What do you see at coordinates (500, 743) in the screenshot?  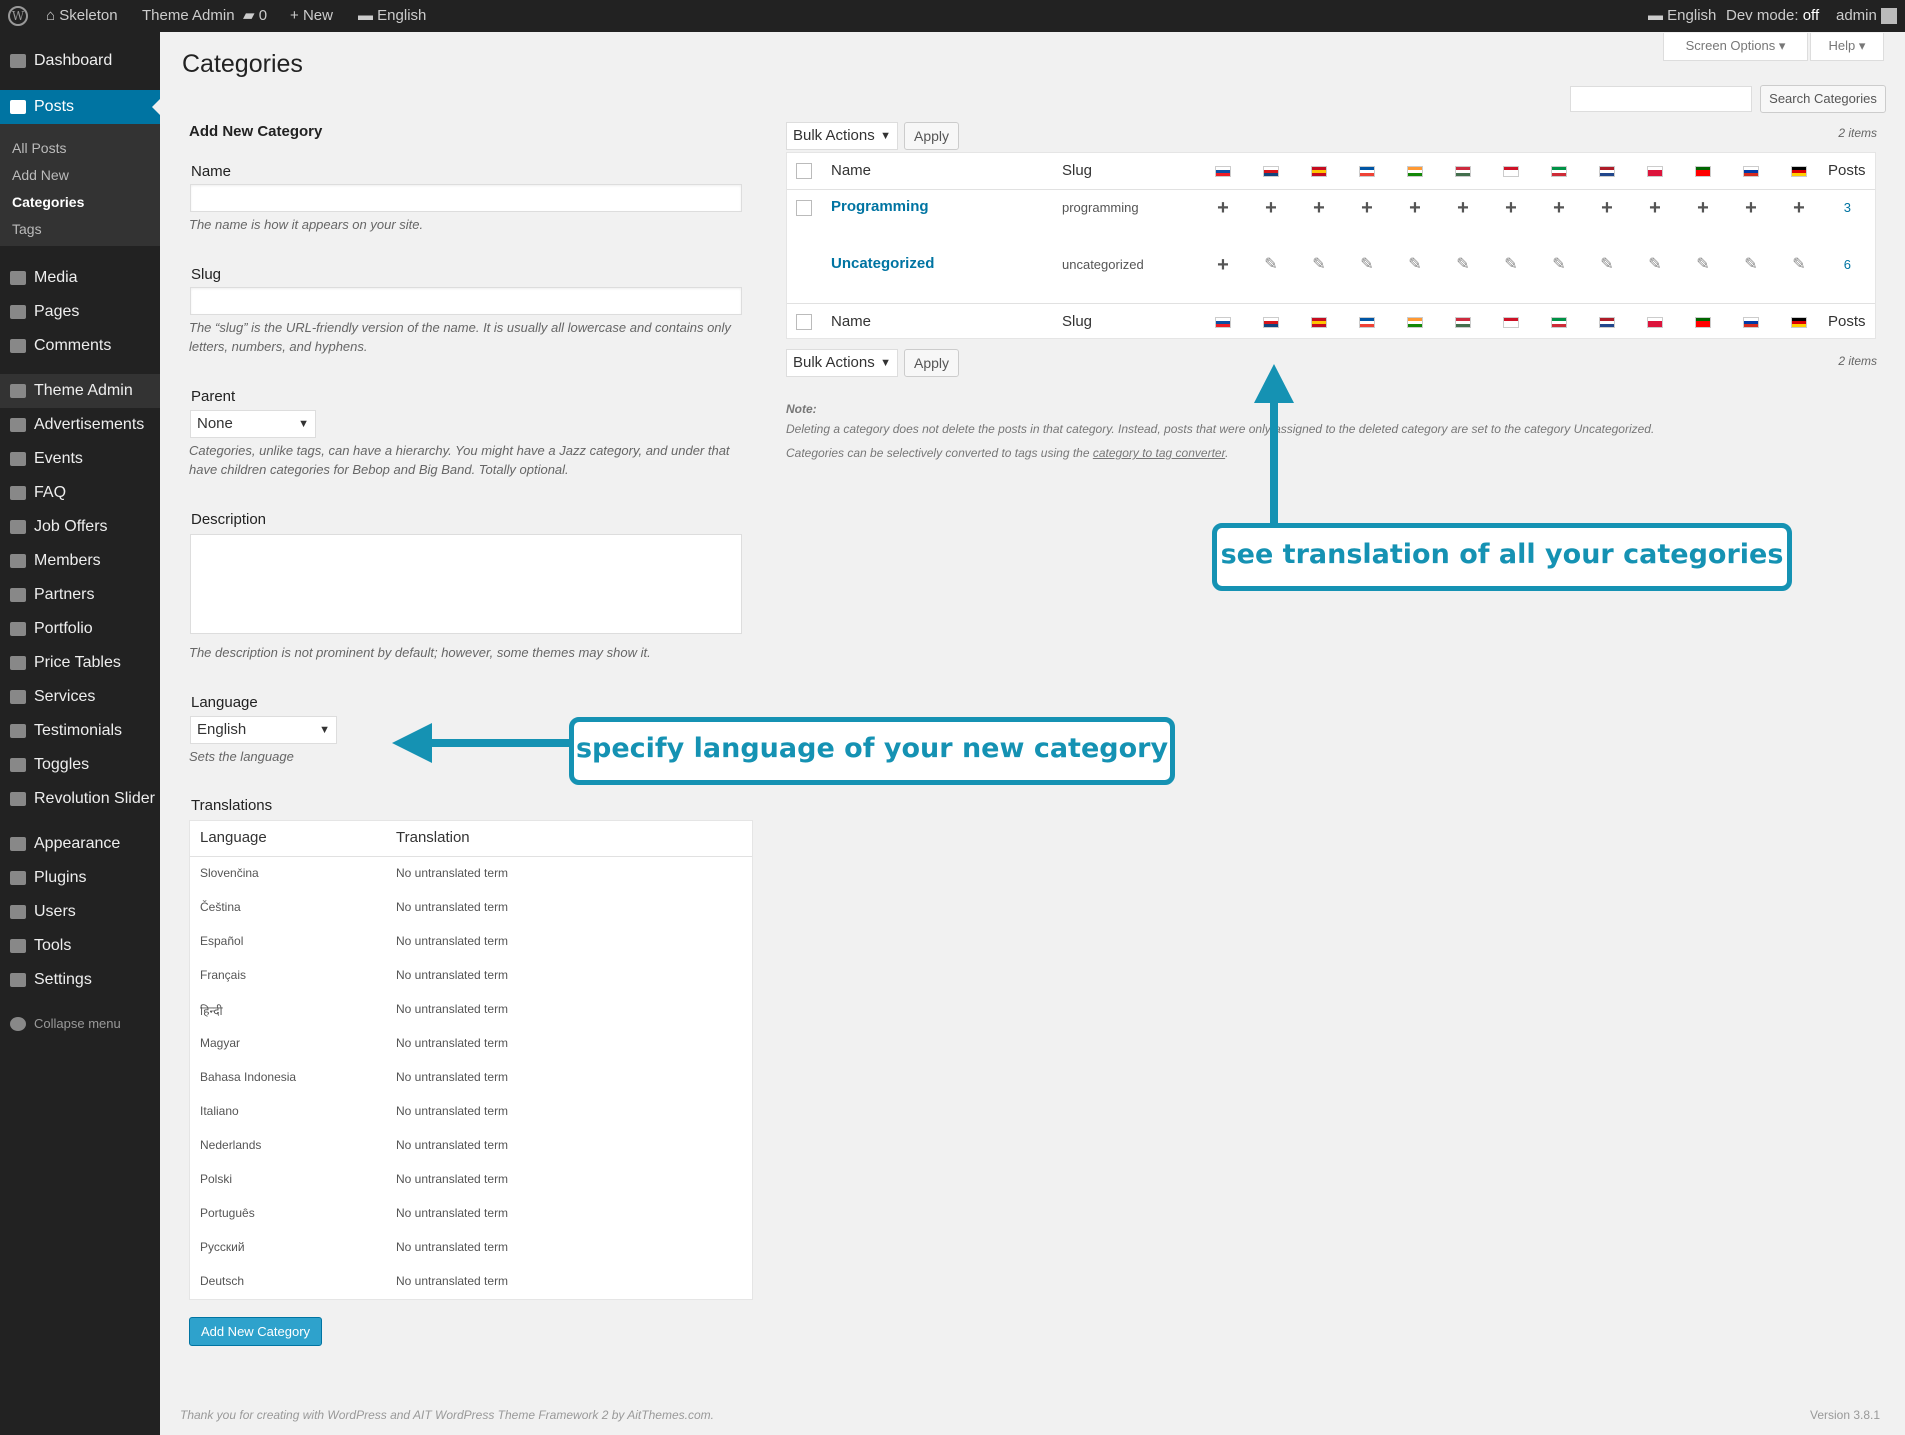 I see `arrow-left-shaft` at bounding box center [500, 743].